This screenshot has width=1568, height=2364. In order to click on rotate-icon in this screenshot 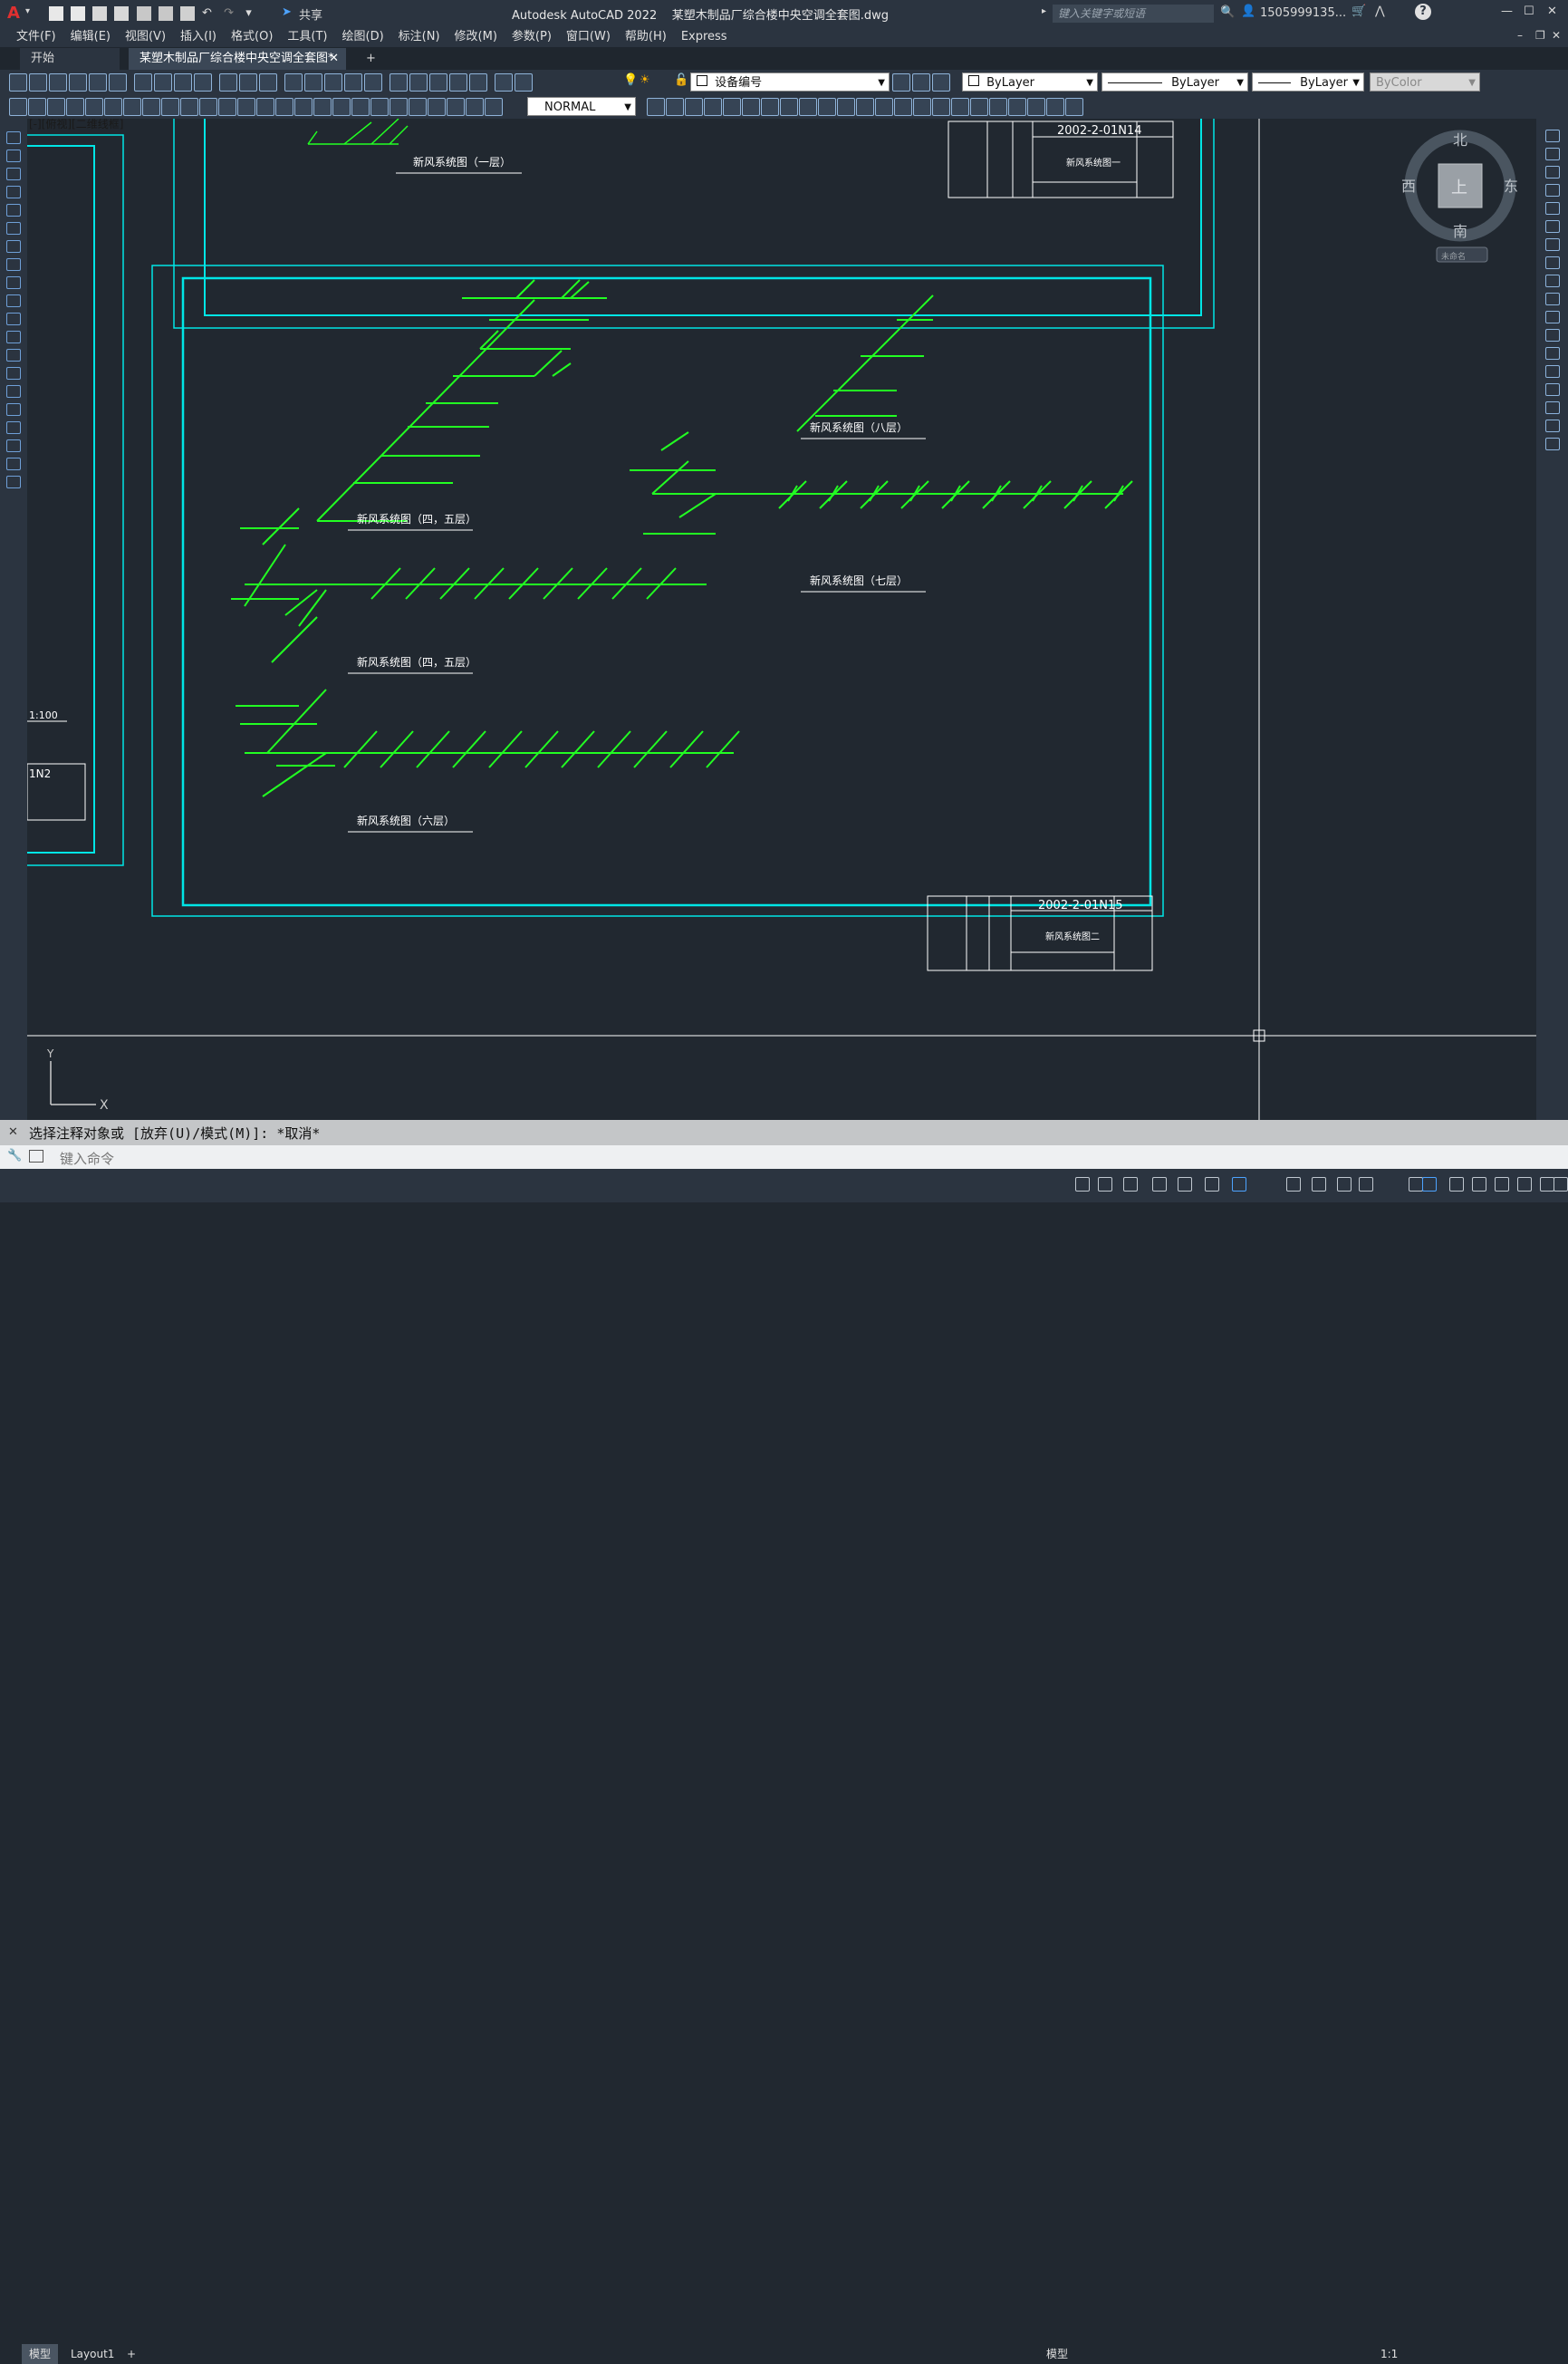, I will do `click(1552, 244)`.